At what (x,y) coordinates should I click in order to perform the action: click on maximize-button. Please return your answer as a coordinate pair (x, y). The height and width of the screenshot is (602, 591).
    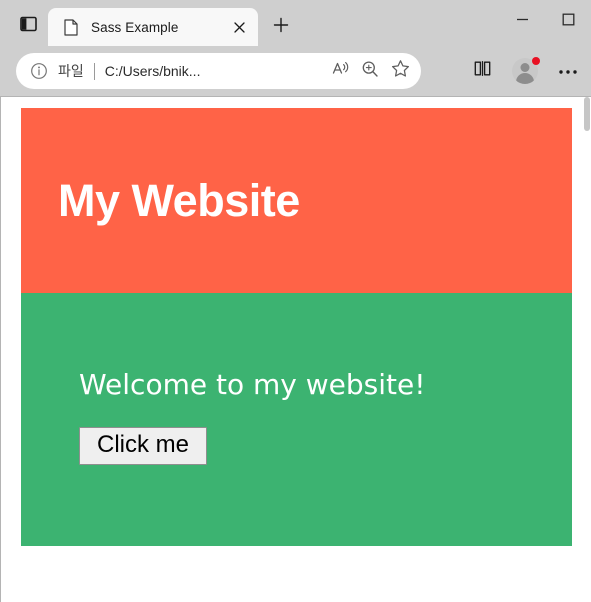
    Looking at the image, I should click on (568, 22).